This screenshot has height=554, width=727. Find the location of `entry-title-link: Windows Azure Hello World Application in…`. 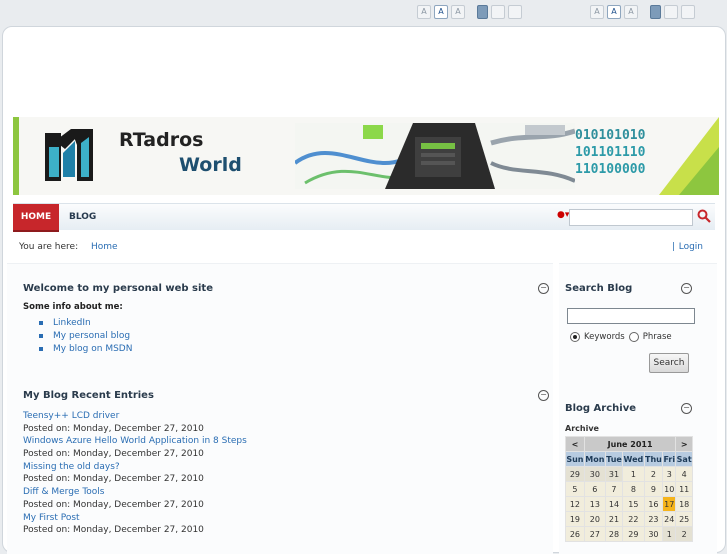

entry-title-link: Windows Azure Hello World Application in… is located at coordinates (135, 441).